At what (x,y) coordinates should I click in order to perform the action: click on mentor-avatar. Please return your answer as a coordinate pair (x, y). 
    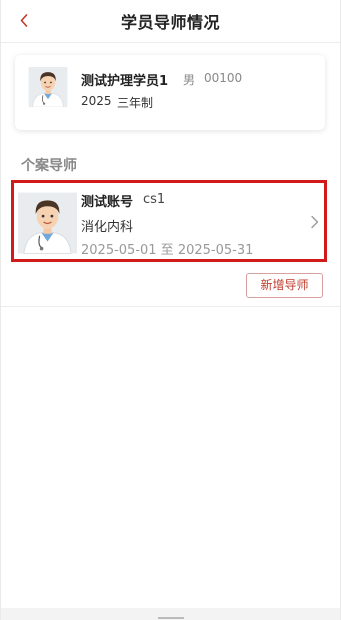
    Looking at the image, I should click on (47, 223).